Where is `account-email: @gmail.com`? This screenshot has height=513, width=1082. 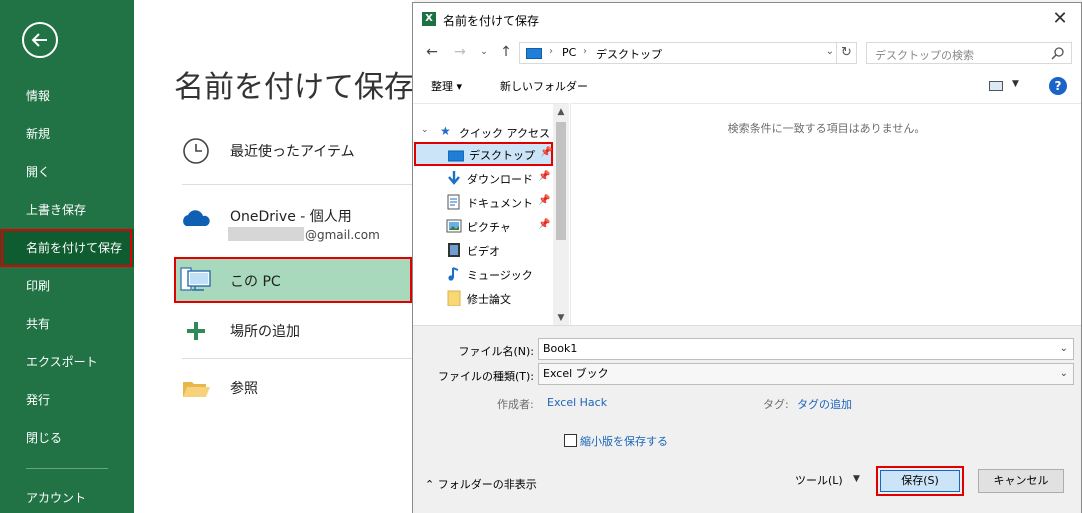
account-email: @gmail.com is located at coordinates (304, 234).